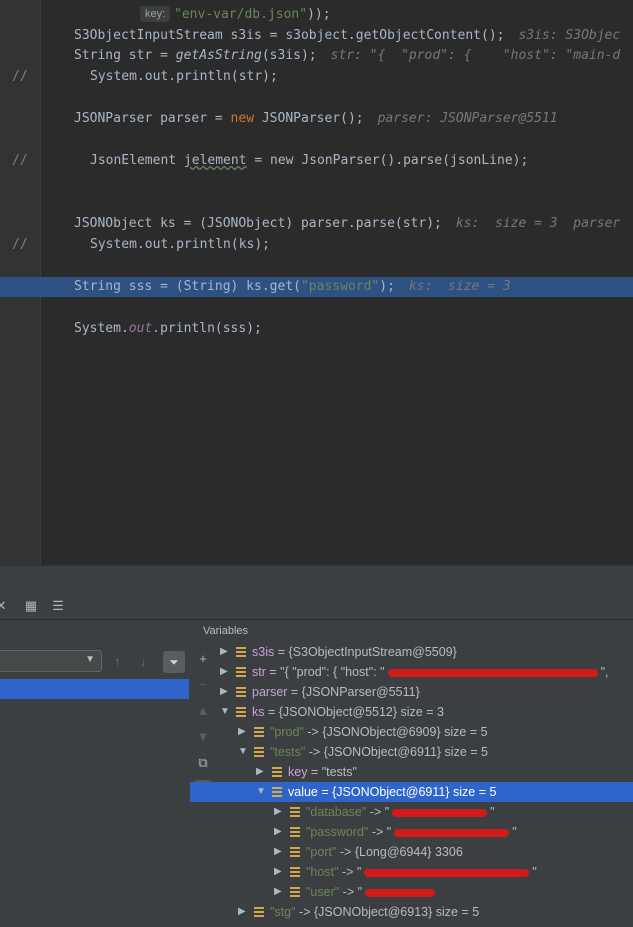 This screenshot has width=633, height=927. Describe the element at coordinates (411, 732) in the screenshot. I see `variable-row: ▶ "prod" -> {JSONObject@6909} size = 5` at that location.